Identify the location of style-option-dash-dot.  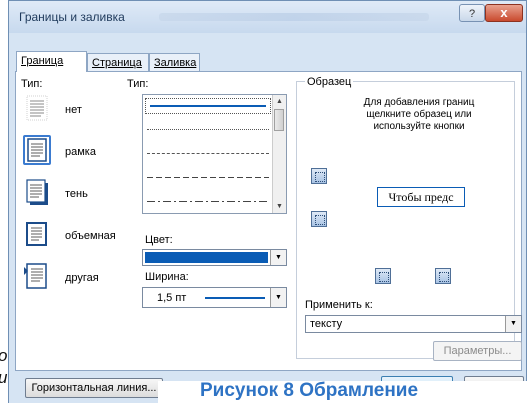
(208, 201).